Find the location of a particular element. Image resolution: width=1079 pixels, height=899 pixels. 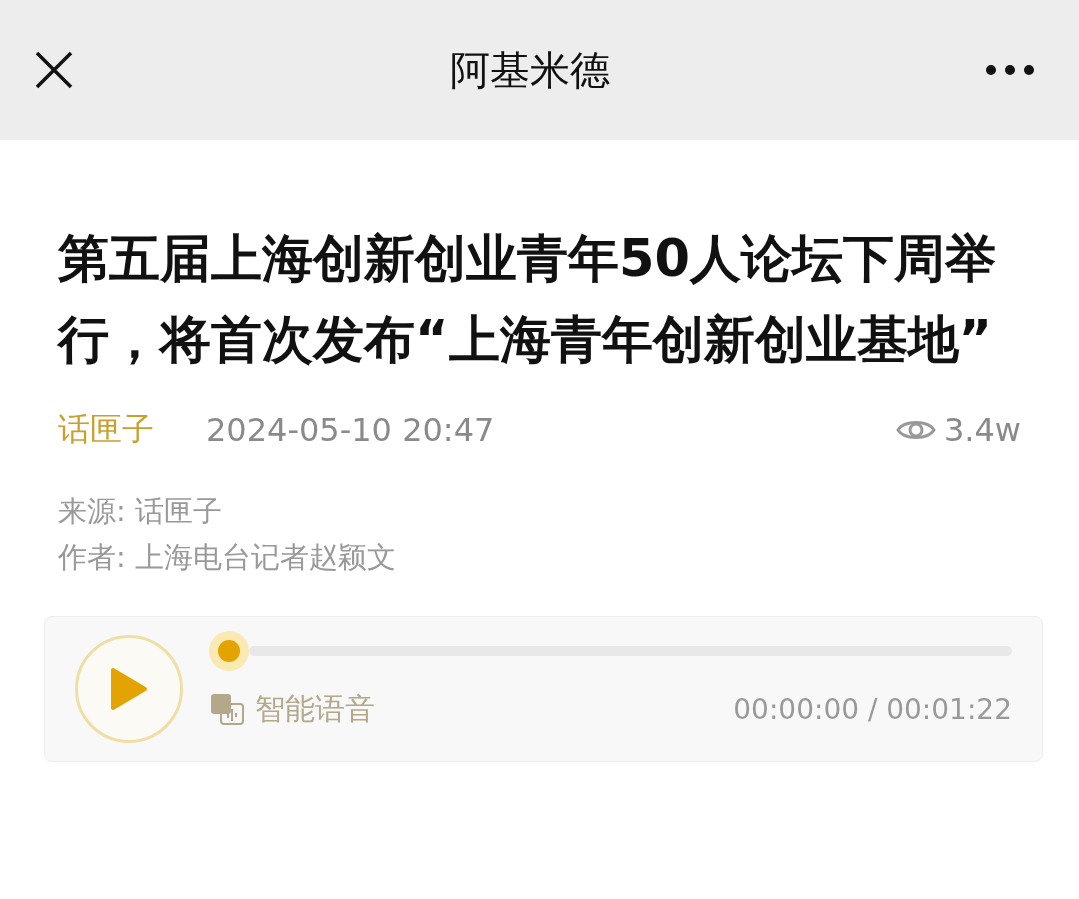

source-text: 来源: 话匣子 is located at coordinates (140, 511).